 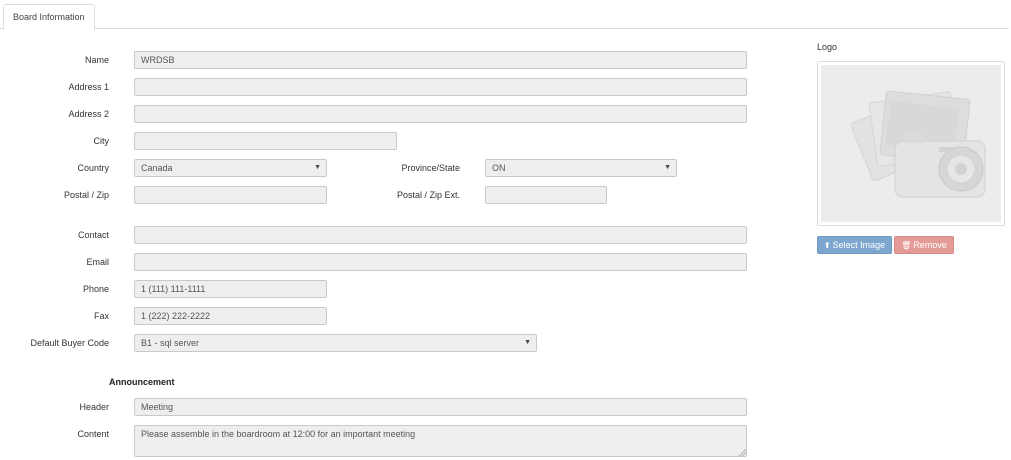 I want to click on address1-label: Address 1, so click(x=88, y=87).